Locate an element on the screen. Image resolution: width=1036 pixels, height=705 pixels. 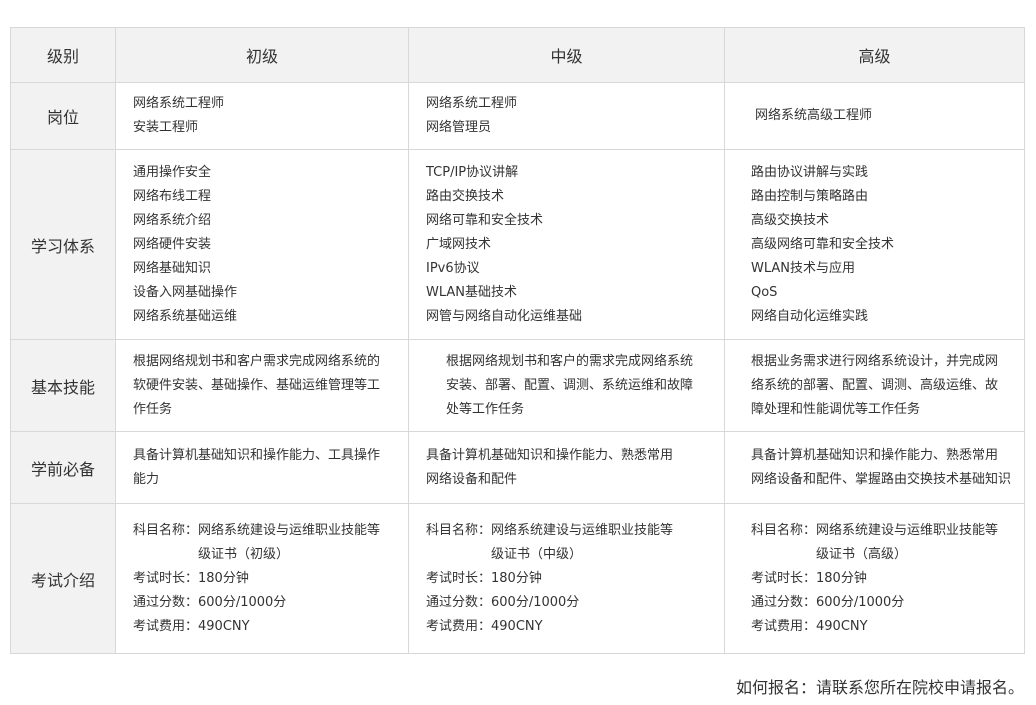
exam-subject-value-cont: 级证书（初级） is located at coordinates (244, 554).